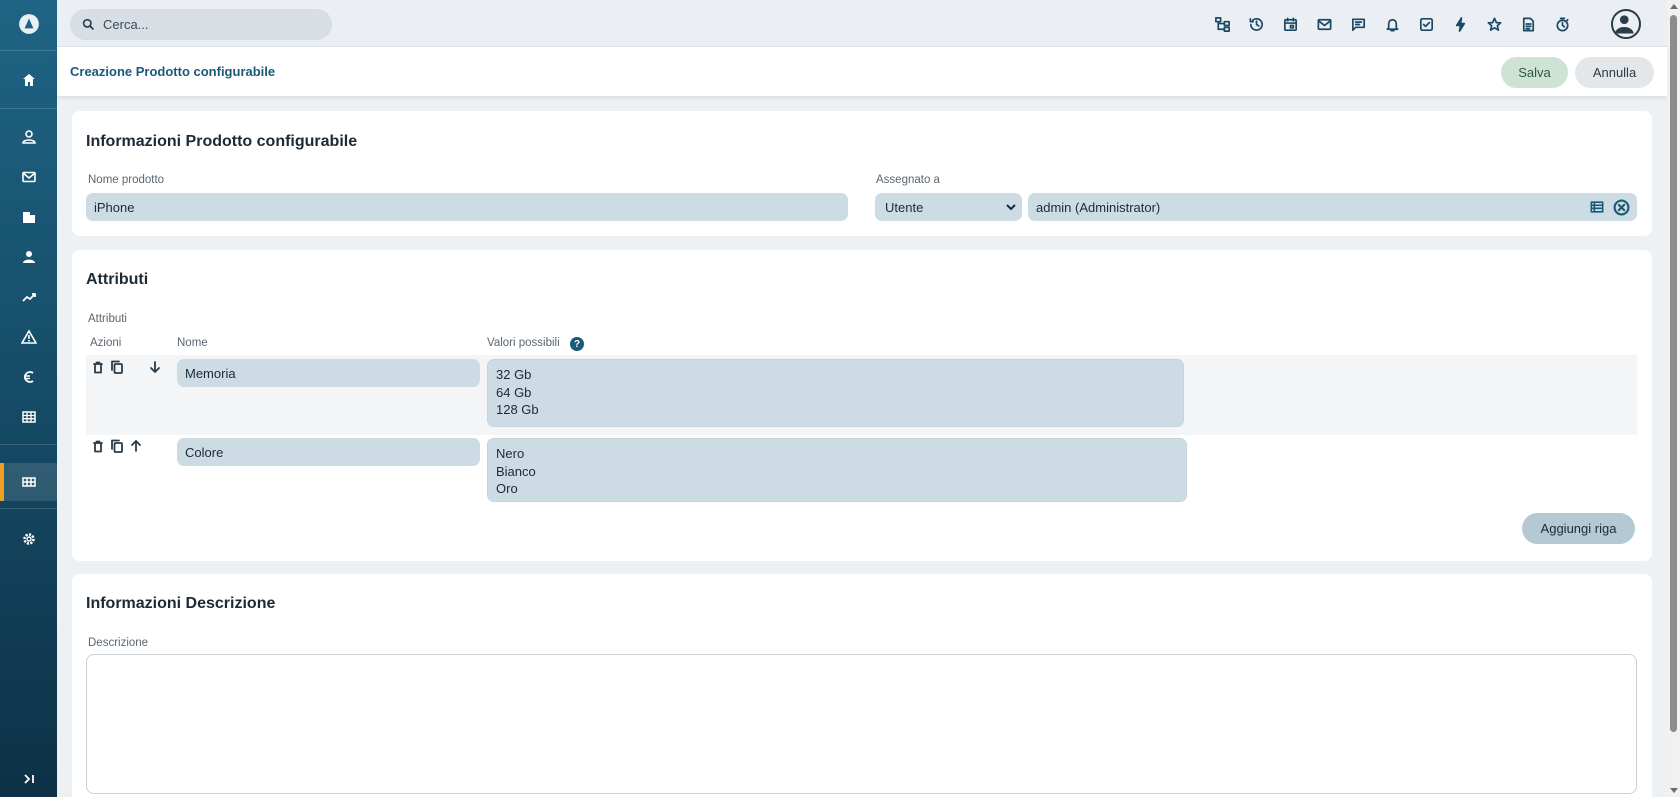 The height and width of the screenshot is (797, 1680). Describe the element at coordinates (118, 643) in the screenshot. I see `description-label: Descrizione` at that location.